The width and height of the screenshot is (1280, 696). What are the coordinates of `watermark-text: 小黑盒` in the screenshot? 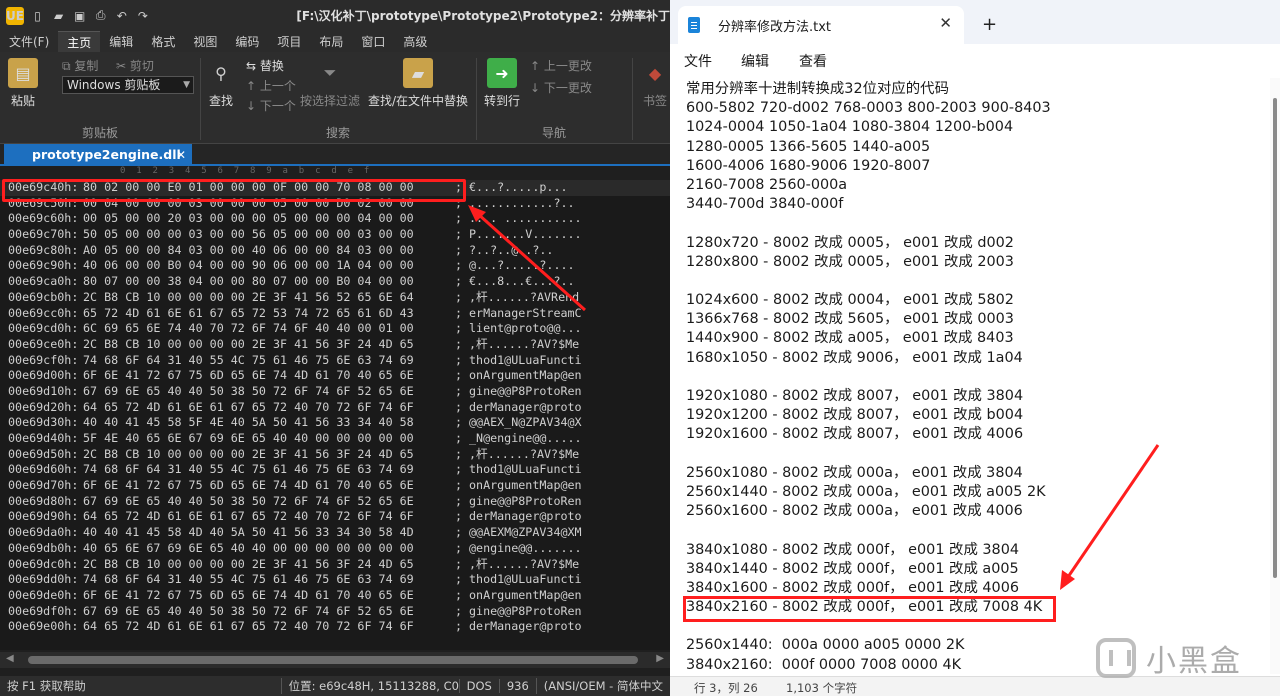 It's located at (1194, 661).